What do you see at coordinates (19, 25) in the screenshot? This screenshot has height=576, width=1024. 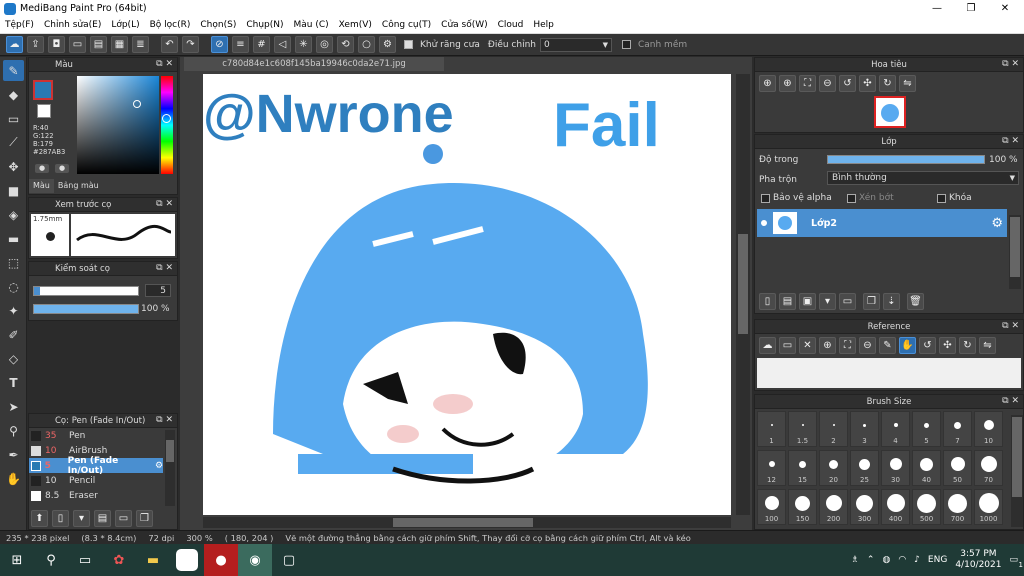 I see `menu-file: Tệp(F)` at bounding box center [19, 25].